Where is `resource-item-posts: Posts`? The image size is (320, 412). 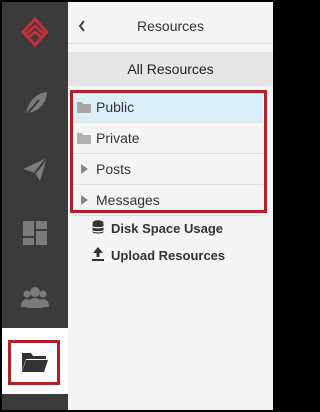 resource-item-posts: Posts is located at coordinates (167, 169).